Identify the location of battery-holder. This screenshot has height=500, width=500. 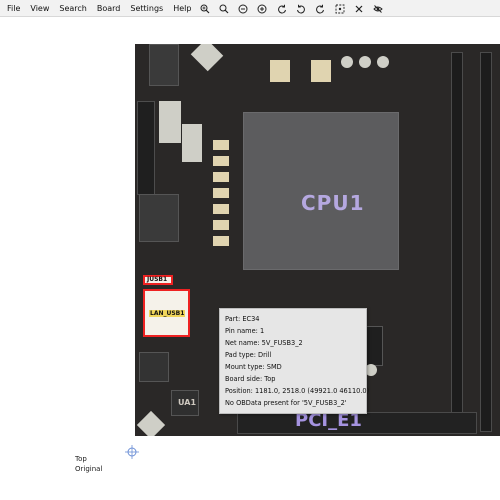
(170, 122).